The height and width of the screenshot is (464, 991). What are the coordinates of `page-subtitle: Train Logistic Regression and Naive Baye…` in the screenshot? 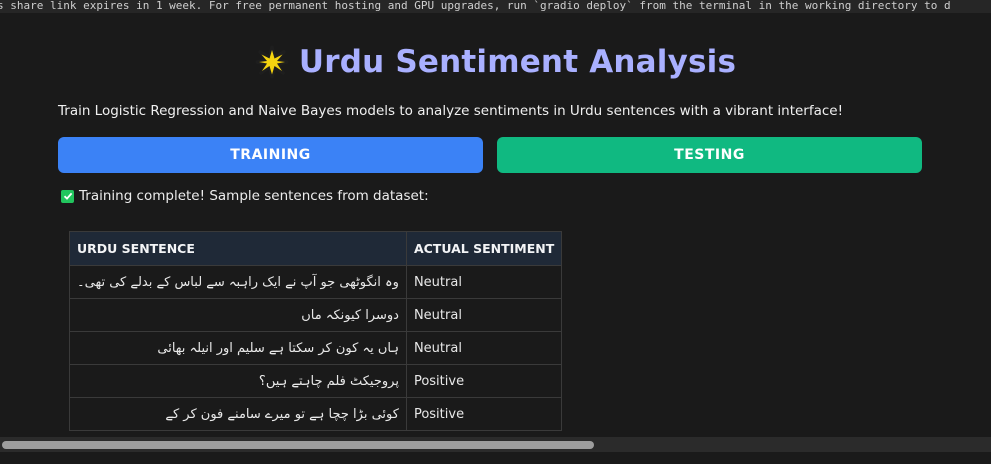 It's located at (451, 111).